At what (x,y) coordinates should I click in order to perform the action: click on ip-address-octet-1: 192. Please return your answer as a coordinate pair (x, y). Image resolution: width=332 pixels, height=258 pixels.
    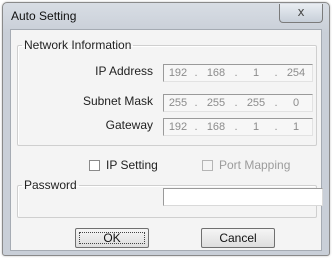
    Looking at the image, I should click on (178, 73).